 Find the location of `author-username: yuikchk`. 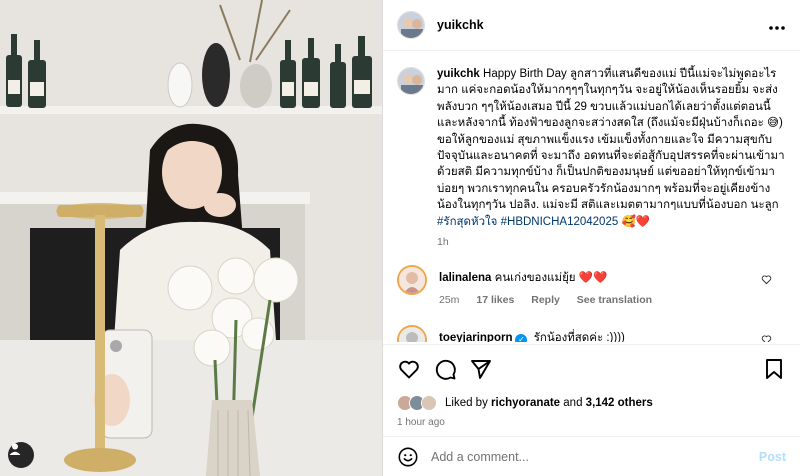

author-username: yuikchk is located at coordinates (602, 25).